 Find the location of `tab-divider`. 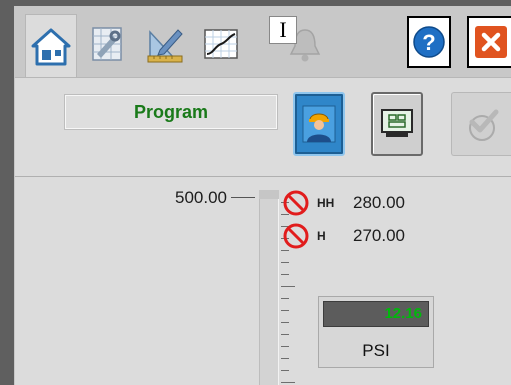

tab-divider is located at coordinates (263, 77).